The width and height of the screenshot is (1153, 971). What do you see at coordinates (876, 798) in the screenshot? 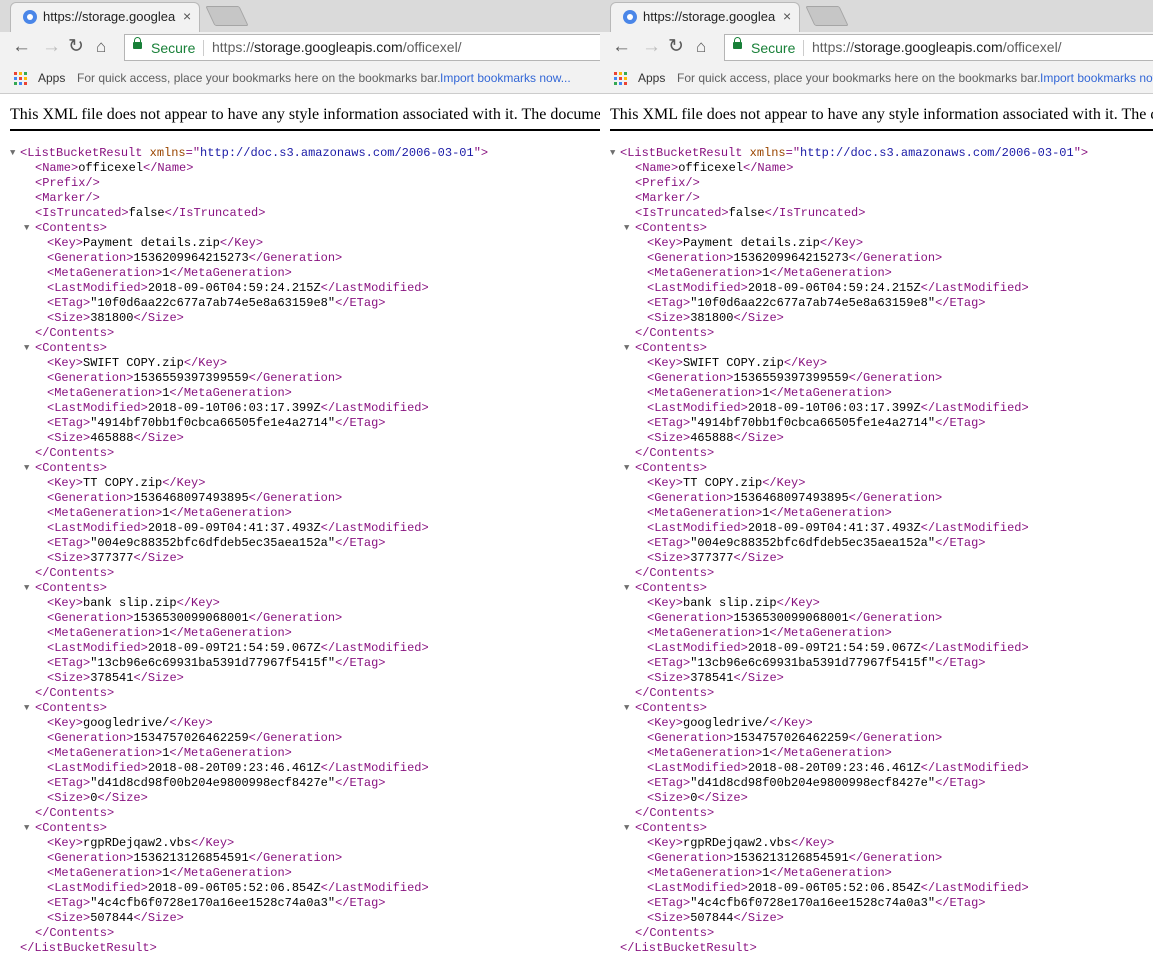
I see `xml-line: <Size>0</Size>` at bounding box center [876, 798].